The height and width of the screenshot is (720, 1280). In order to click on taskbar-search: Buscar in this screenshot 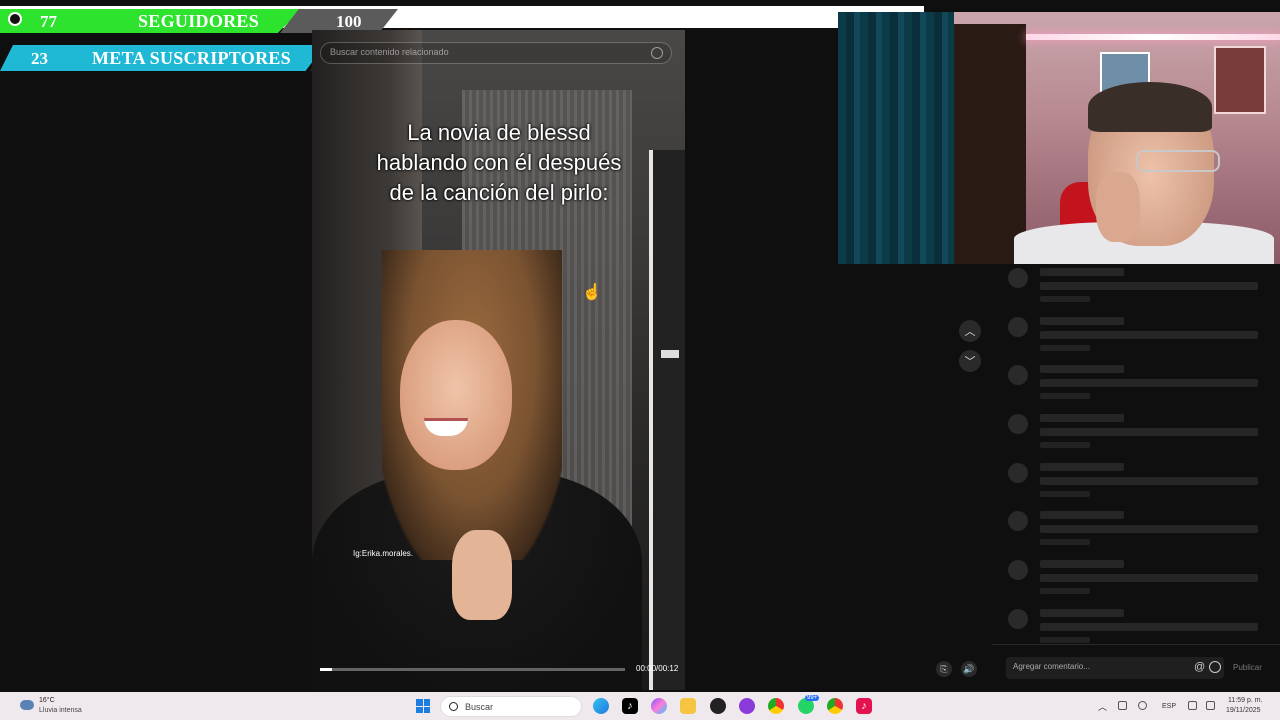, I will do `click(511, 706)`.